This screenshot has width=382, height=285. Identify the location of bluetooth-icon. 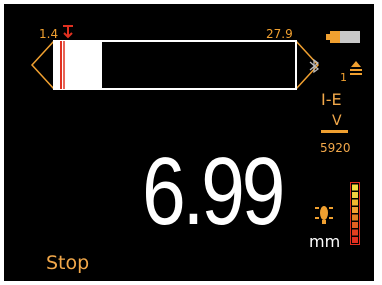
(314, 66).